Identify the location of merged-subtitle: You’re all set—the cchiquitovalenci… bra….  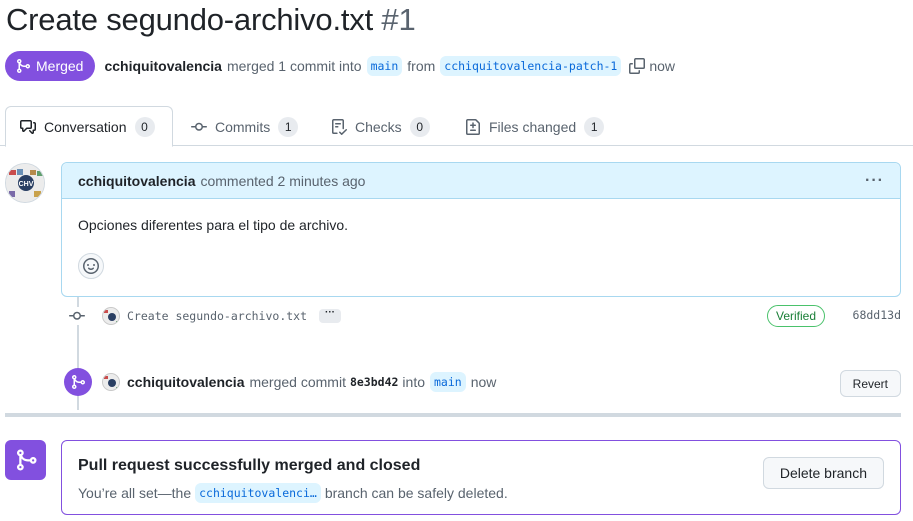
(293, 493).